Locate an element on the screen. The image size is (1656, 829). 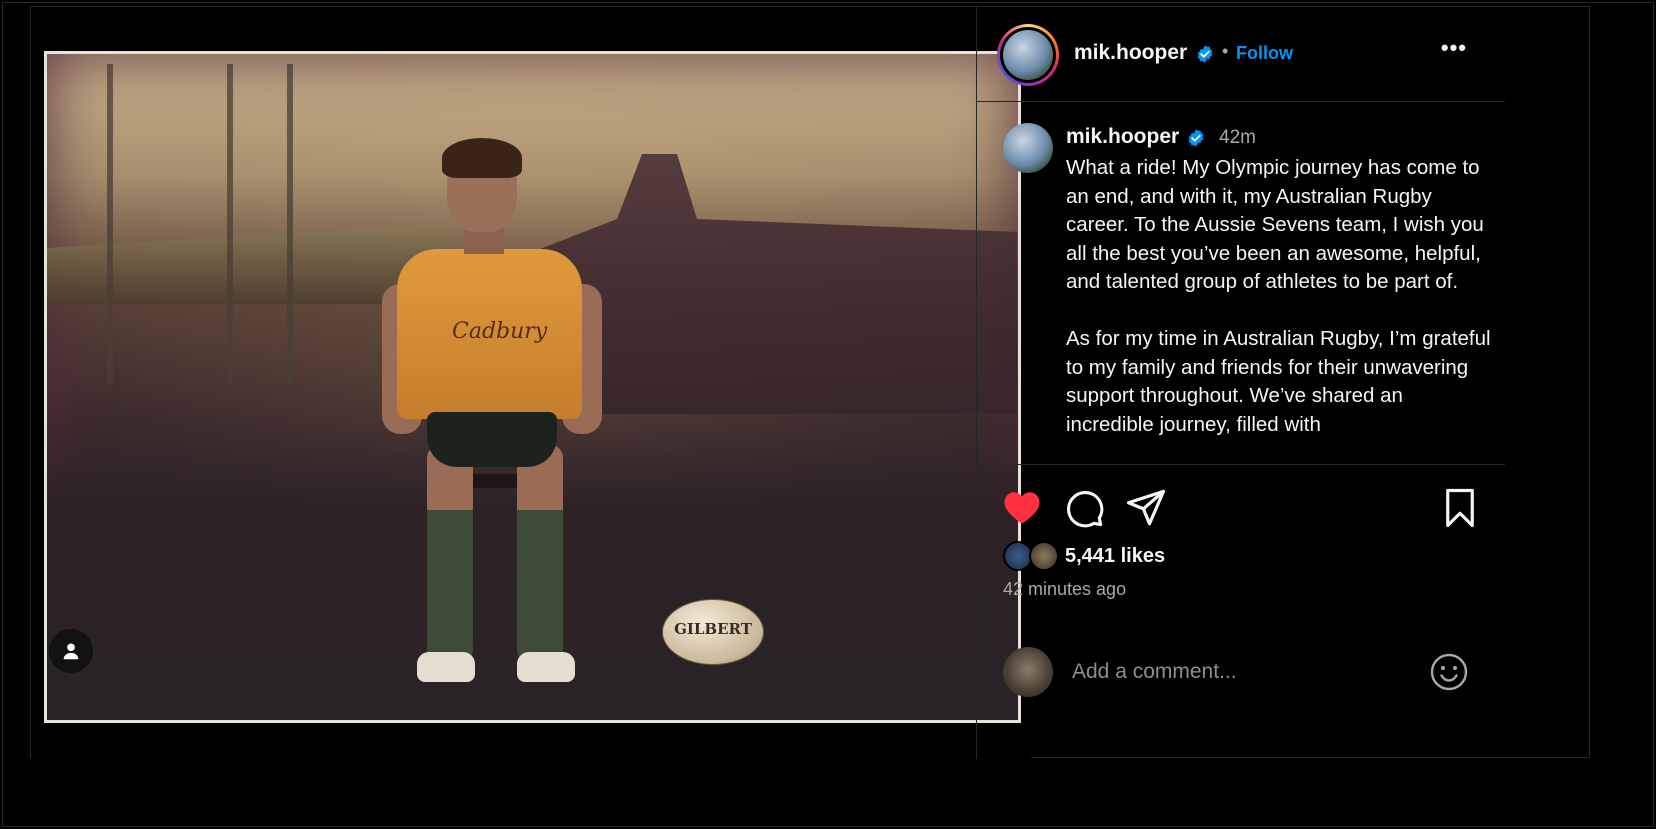
caption-time: 42m is located at coordinates (1237, 138).